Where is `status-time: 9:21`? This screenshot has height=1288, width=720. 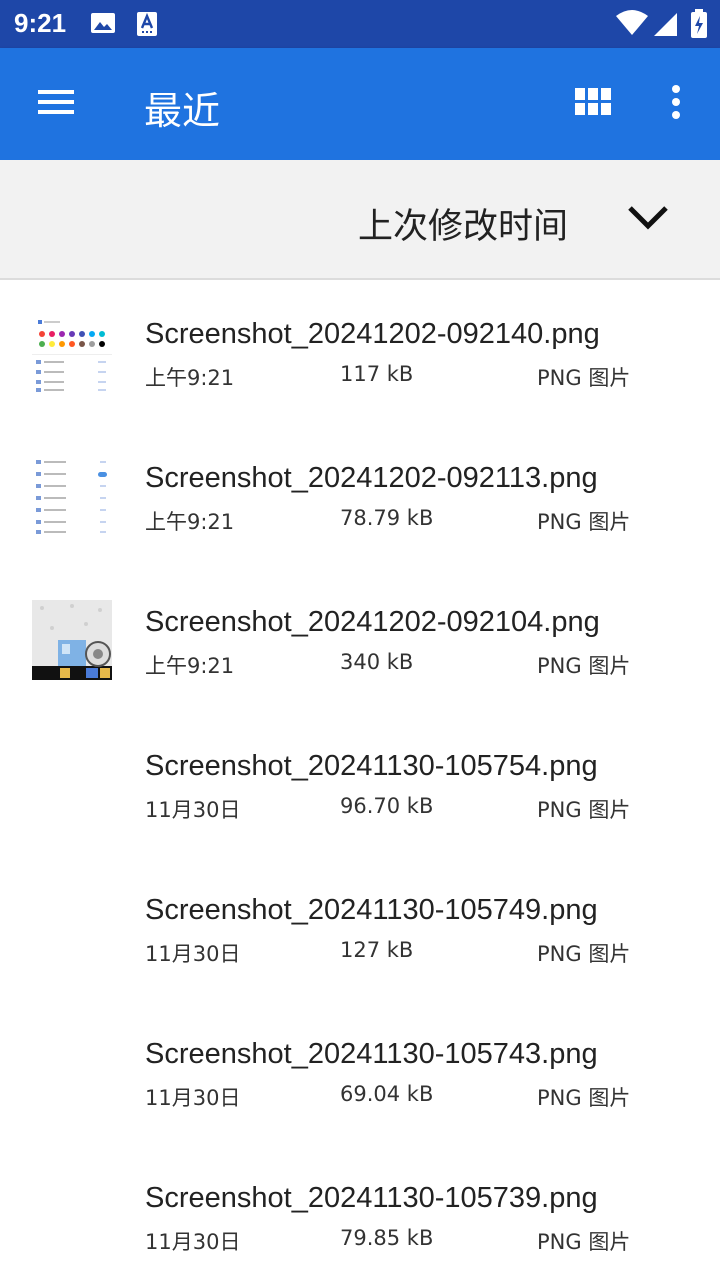
status-time: 9:21 is located at coordinates (40, 23).